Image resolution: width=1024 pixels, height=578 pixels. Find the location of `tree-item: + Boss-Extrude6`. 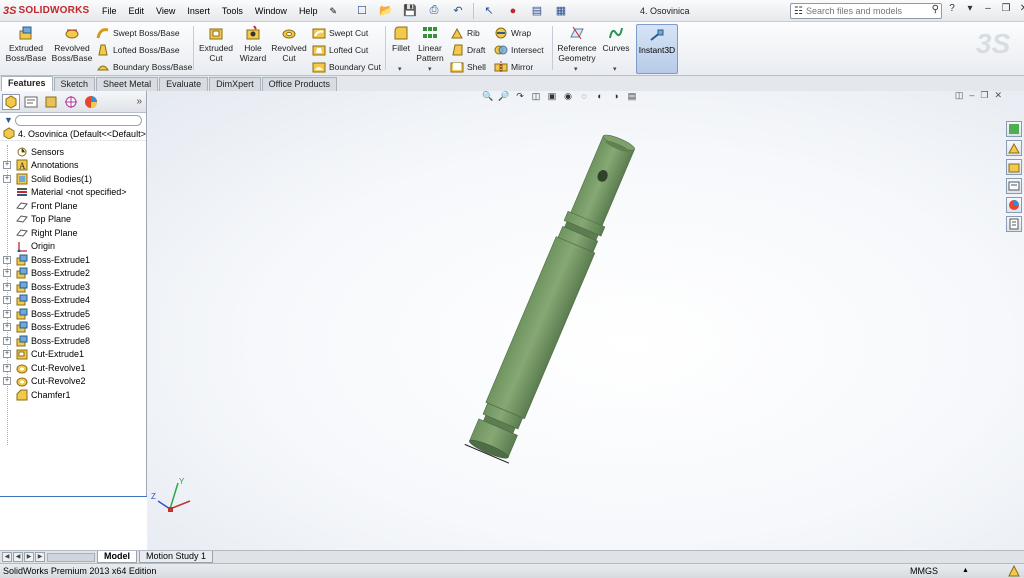

tree-item: + Boss-Extrude6 is located at coordinates (73, 328).